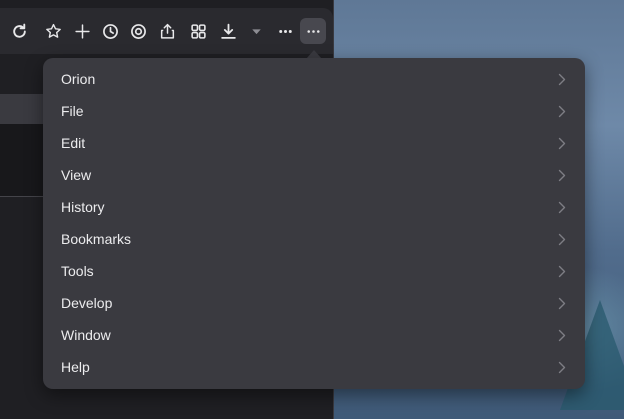  What do you see at coordinates (19, 31) in the screenshot?
I see `reload-icon` at bounding box center [19, 31].